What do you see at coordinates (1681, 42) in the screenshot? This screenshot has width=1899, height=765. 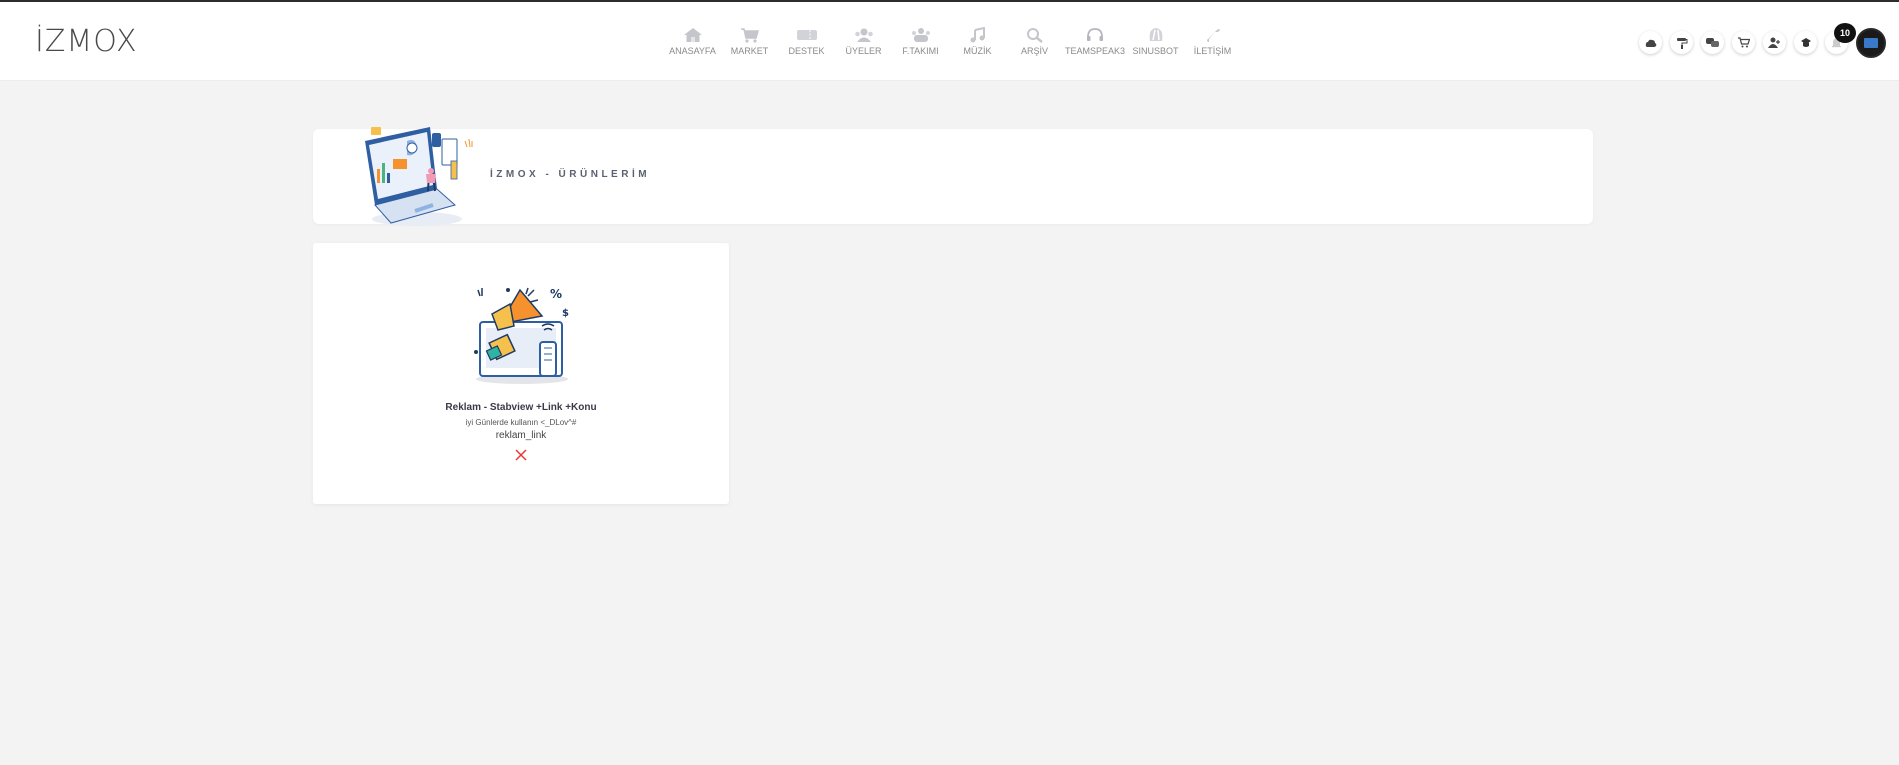 I see `paint-roller-icon` at bounding box center [1681, 42].